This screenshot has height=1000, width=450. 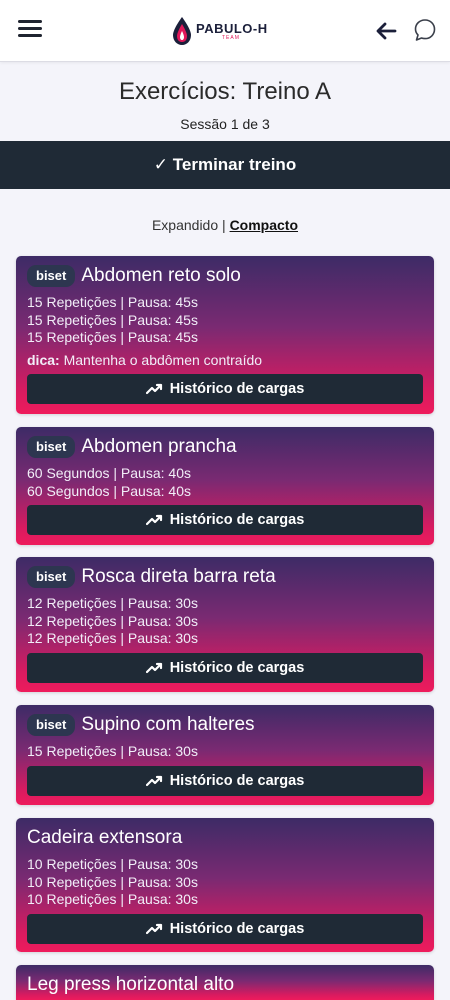 I want to click on exercise-card: Leg press horizontal alto, so click(x=225, y=982).